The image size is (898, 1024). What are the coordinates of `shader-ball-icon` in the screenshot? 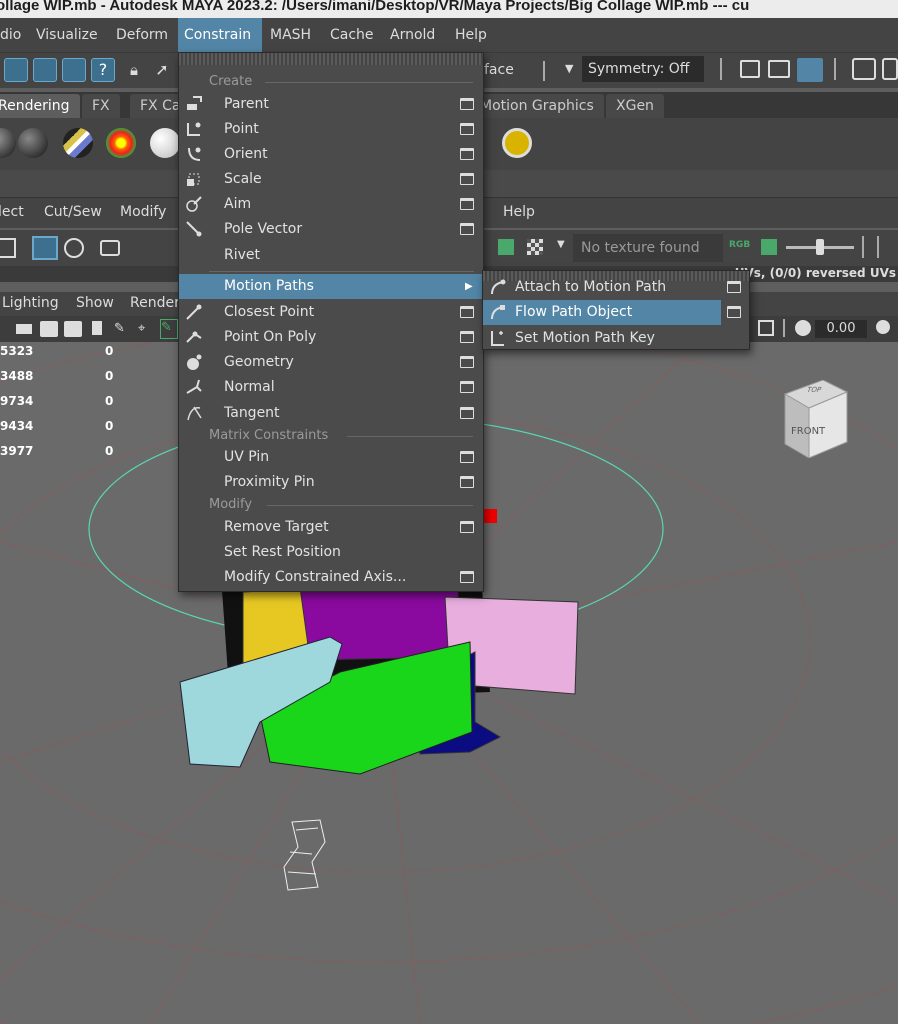 It's located at (33, 143).